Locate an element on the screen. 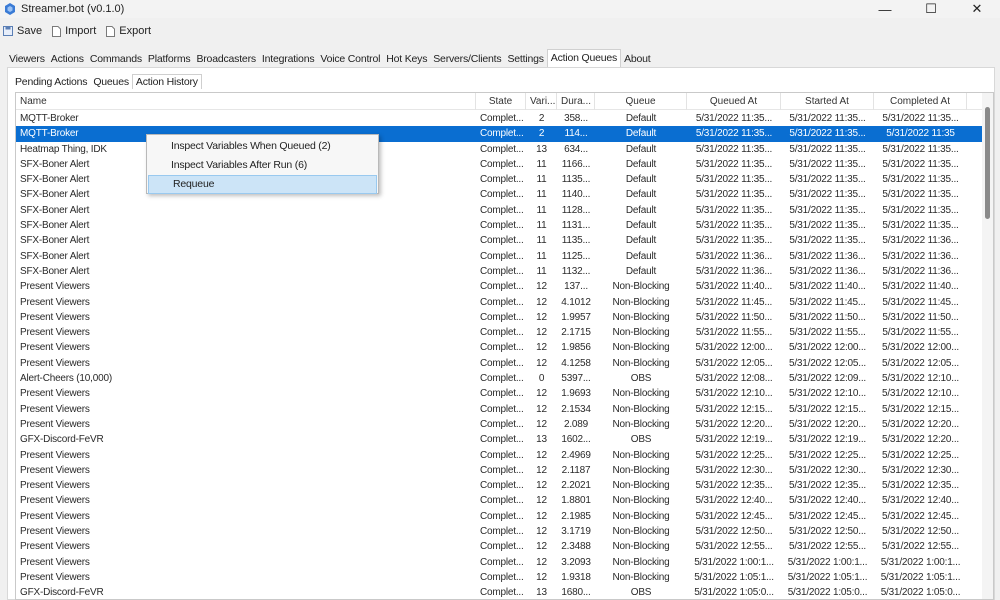 The image size is (1000, 600). cell-duration: 2.3488 is located at coordinates (576, 547).